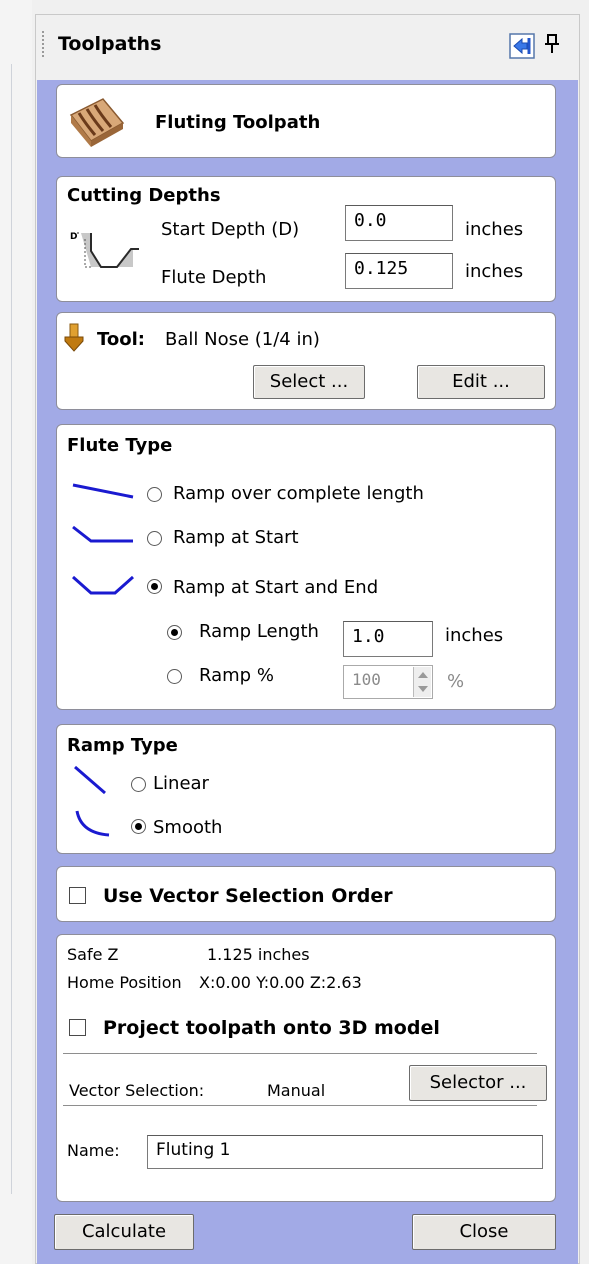  What do you see at coordinates (552, 44) in the screenshot?
I see `pin-icon` at bounding box center [552, 44].